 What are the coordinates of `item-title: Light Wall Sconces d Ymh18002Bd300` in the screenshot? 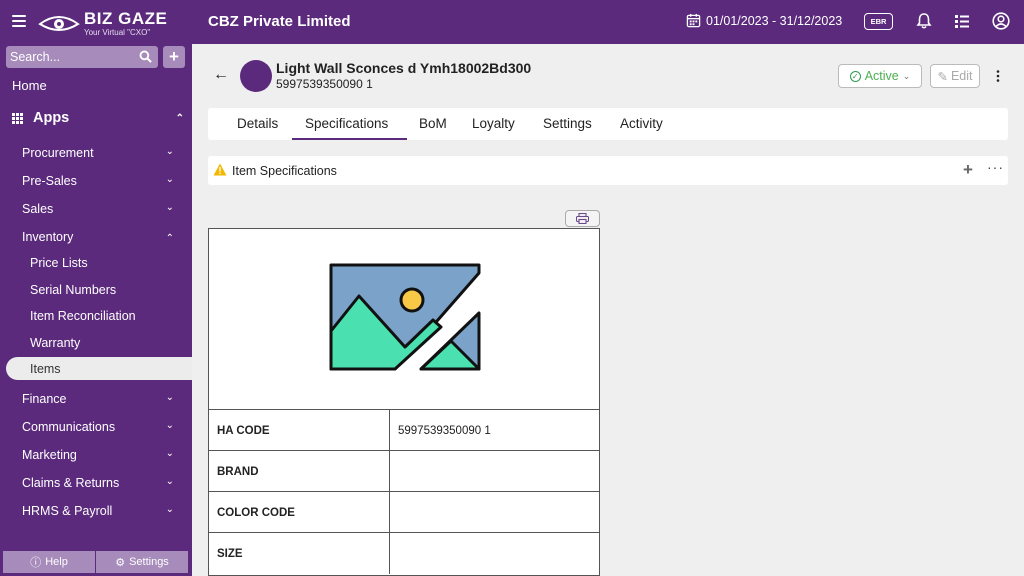 It's located at (404, 68).